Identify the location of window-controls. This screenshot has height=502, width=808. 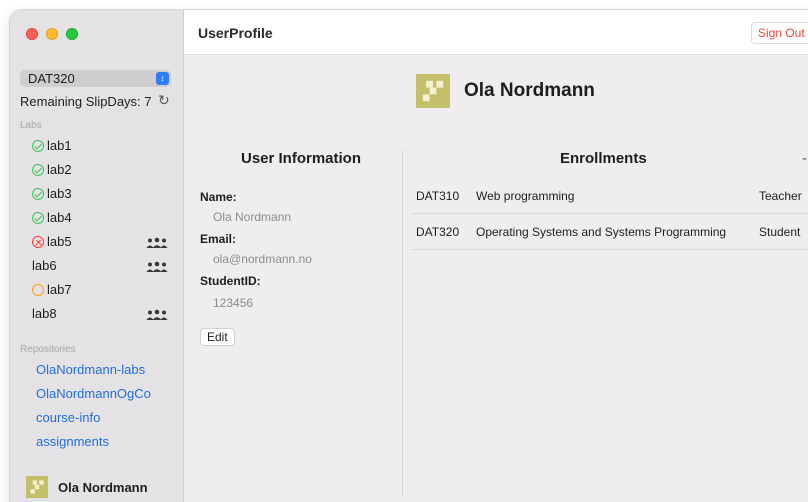
(52, 34).